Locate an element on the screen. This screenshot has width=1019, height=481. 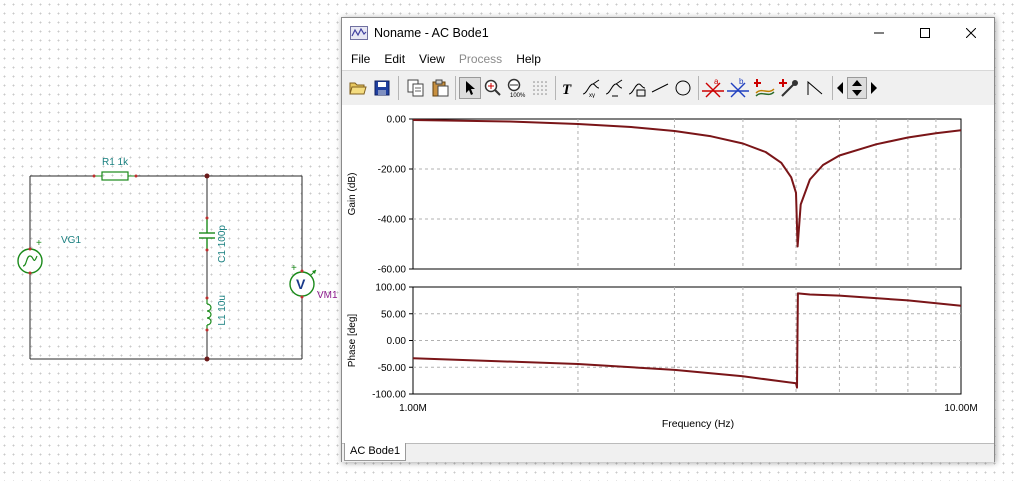
text-button: T is located at coordinates (568, 88).